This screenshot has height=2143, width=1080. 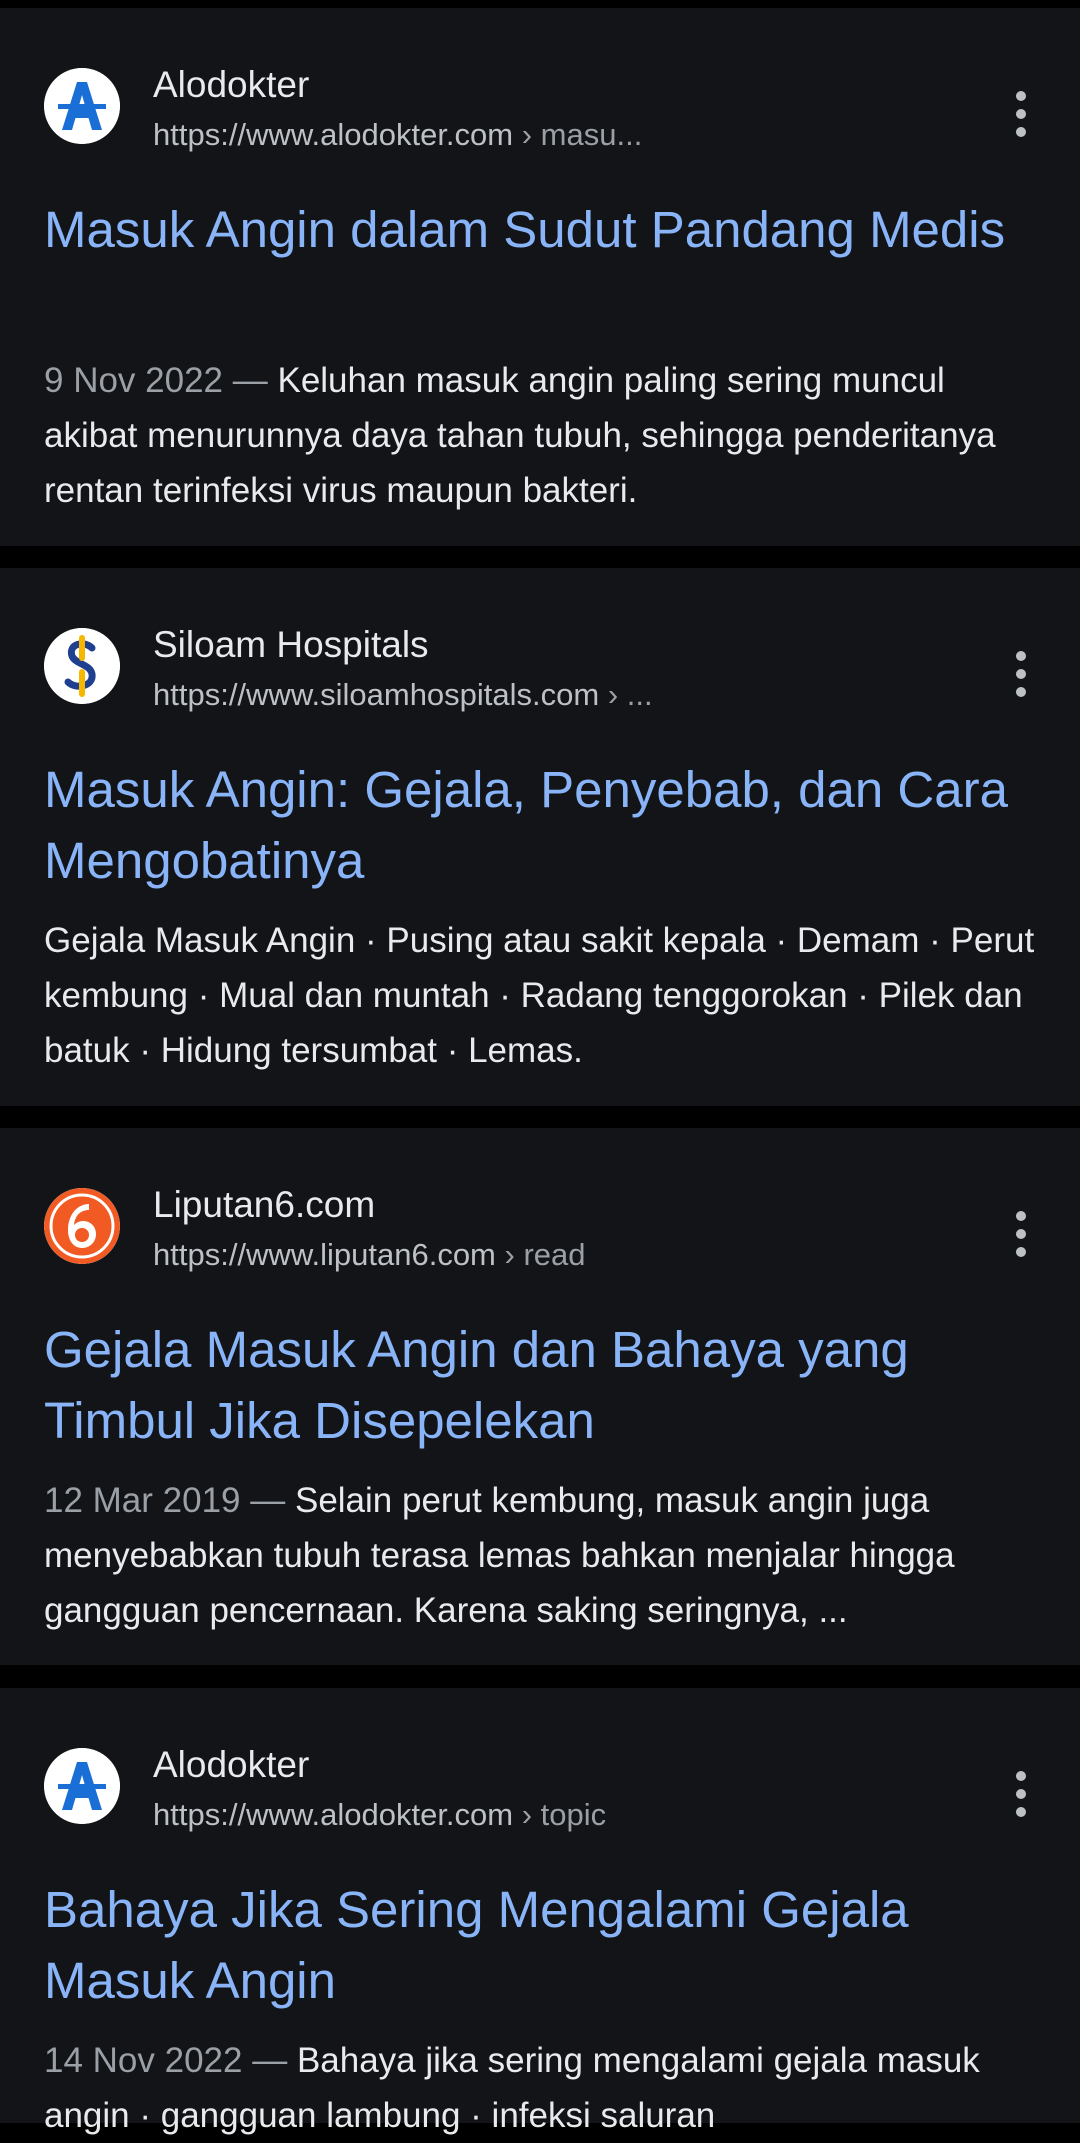 I want to click on site-name: Siloam Hospitals, so click(x=291, y=645).